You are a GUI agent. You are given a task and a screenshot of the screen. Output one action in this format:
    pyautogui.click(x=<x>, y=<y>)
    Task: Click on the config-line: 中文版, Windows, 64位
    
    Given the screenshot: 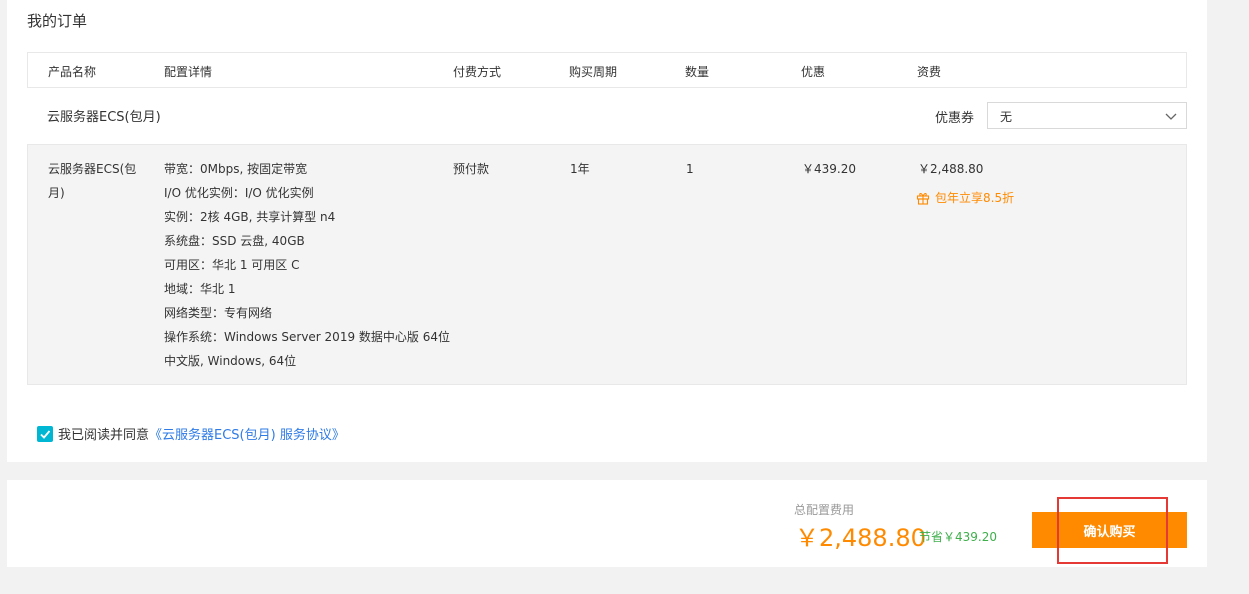 What is the action you would take?
    pyautogui.click(x=230, y=361)
    